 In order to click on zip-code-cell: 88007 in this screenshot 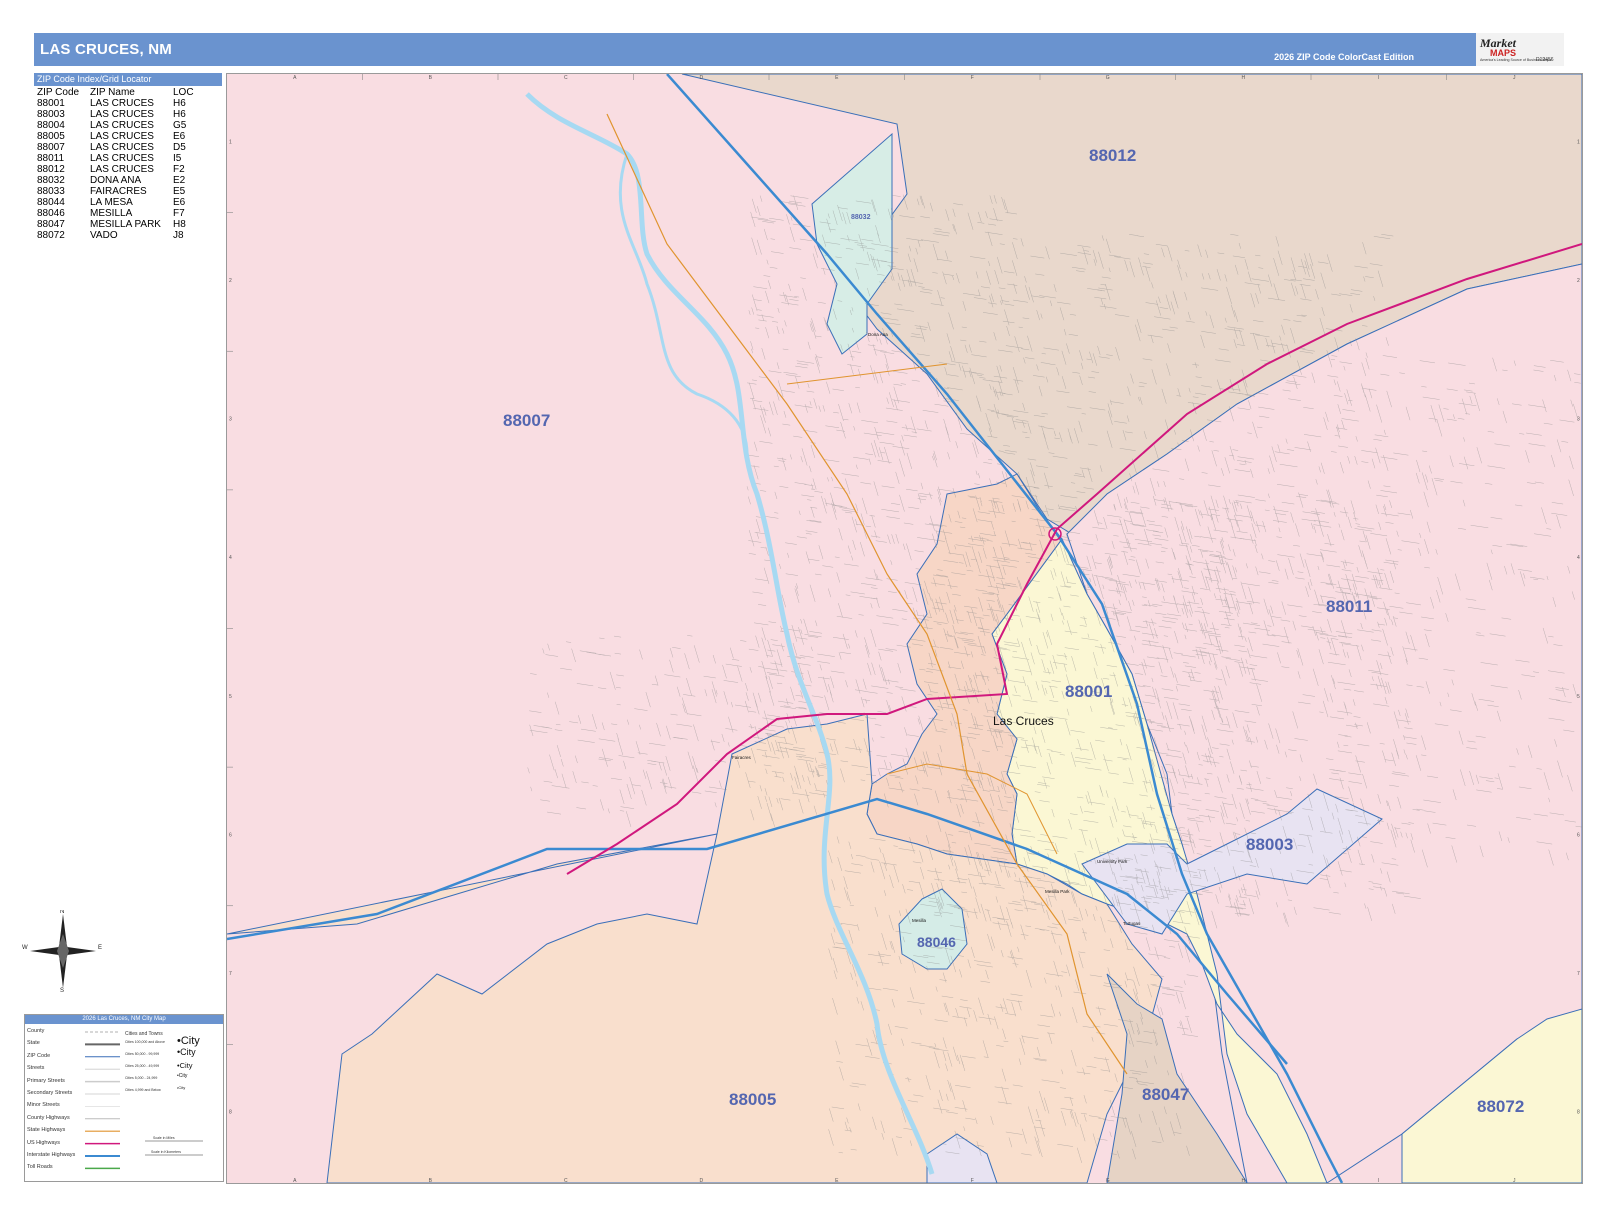, I will do `click(51, 147)`.